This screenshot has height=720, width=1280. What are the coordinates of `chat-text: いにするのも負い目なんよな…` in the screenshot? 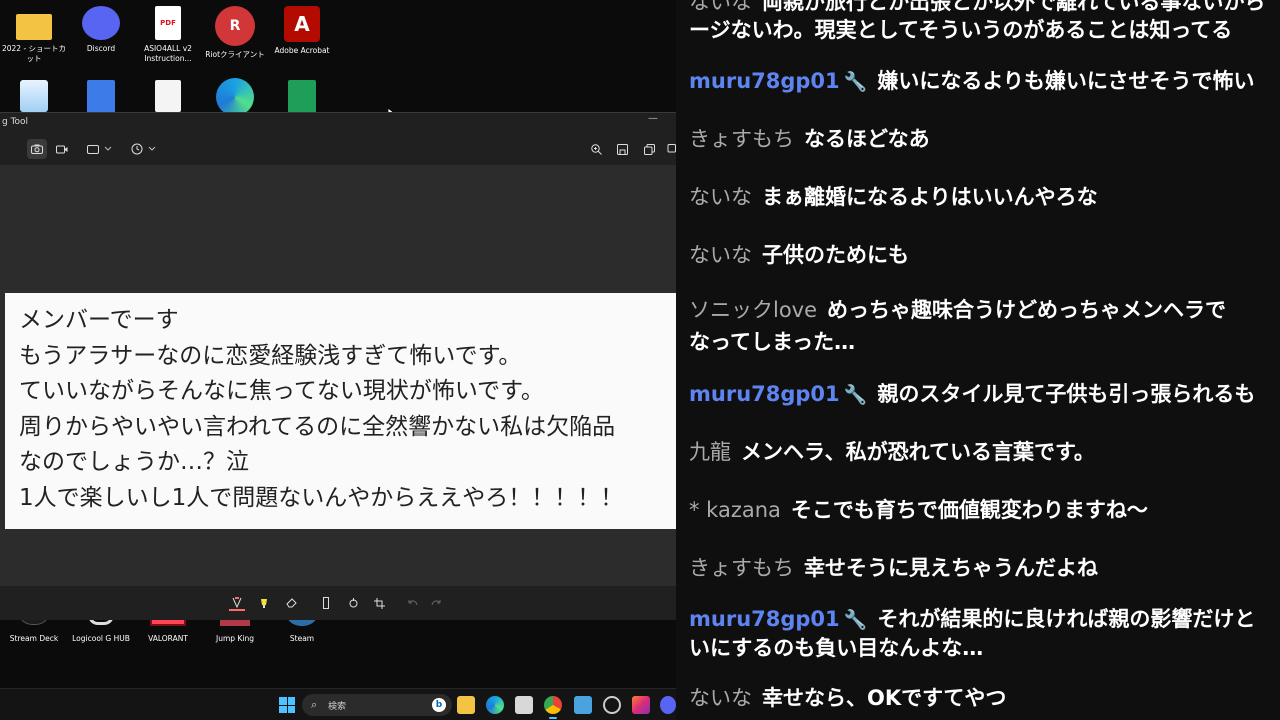 It's located at (836, 648).